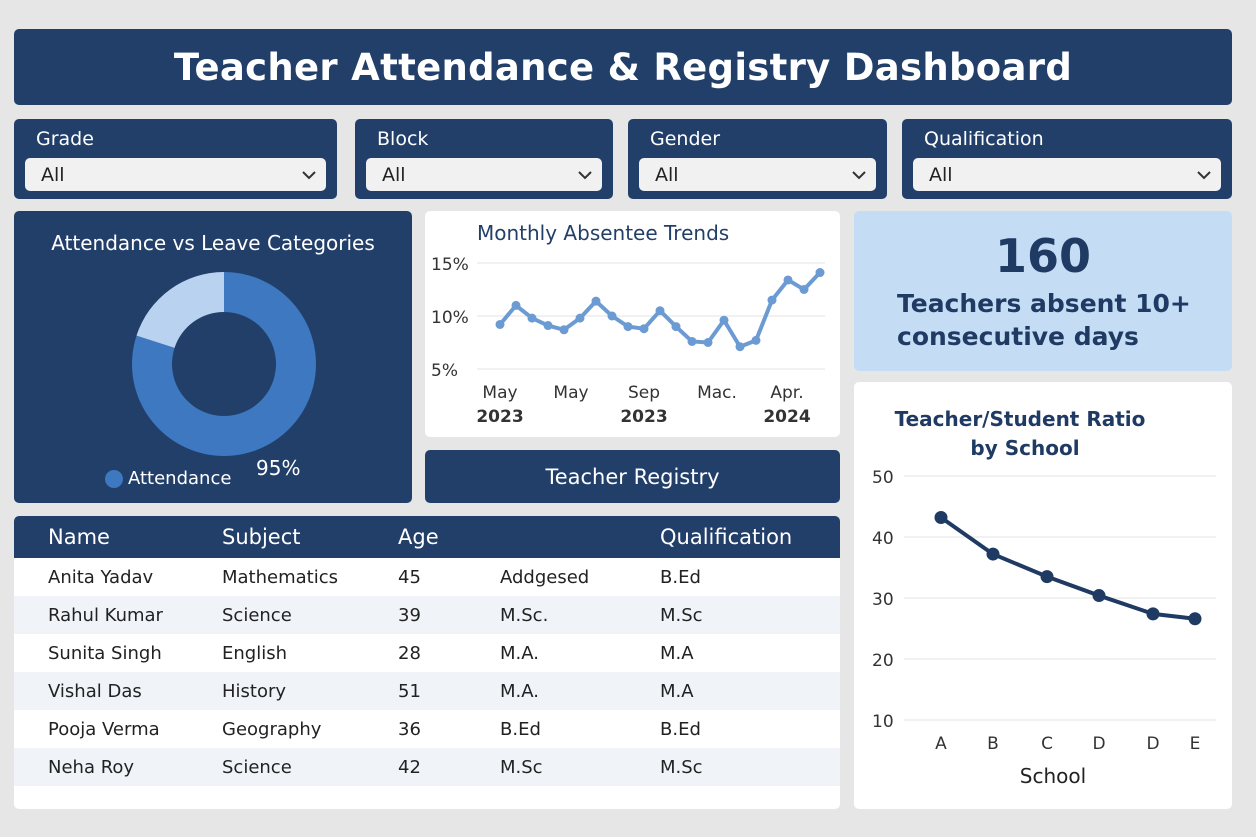 The width and height of the screenshot is (1256, 837). What do you see at coordinates (254, 653) in the screenshot?
I see `table-cell: English` at bounding box center [254, 653].